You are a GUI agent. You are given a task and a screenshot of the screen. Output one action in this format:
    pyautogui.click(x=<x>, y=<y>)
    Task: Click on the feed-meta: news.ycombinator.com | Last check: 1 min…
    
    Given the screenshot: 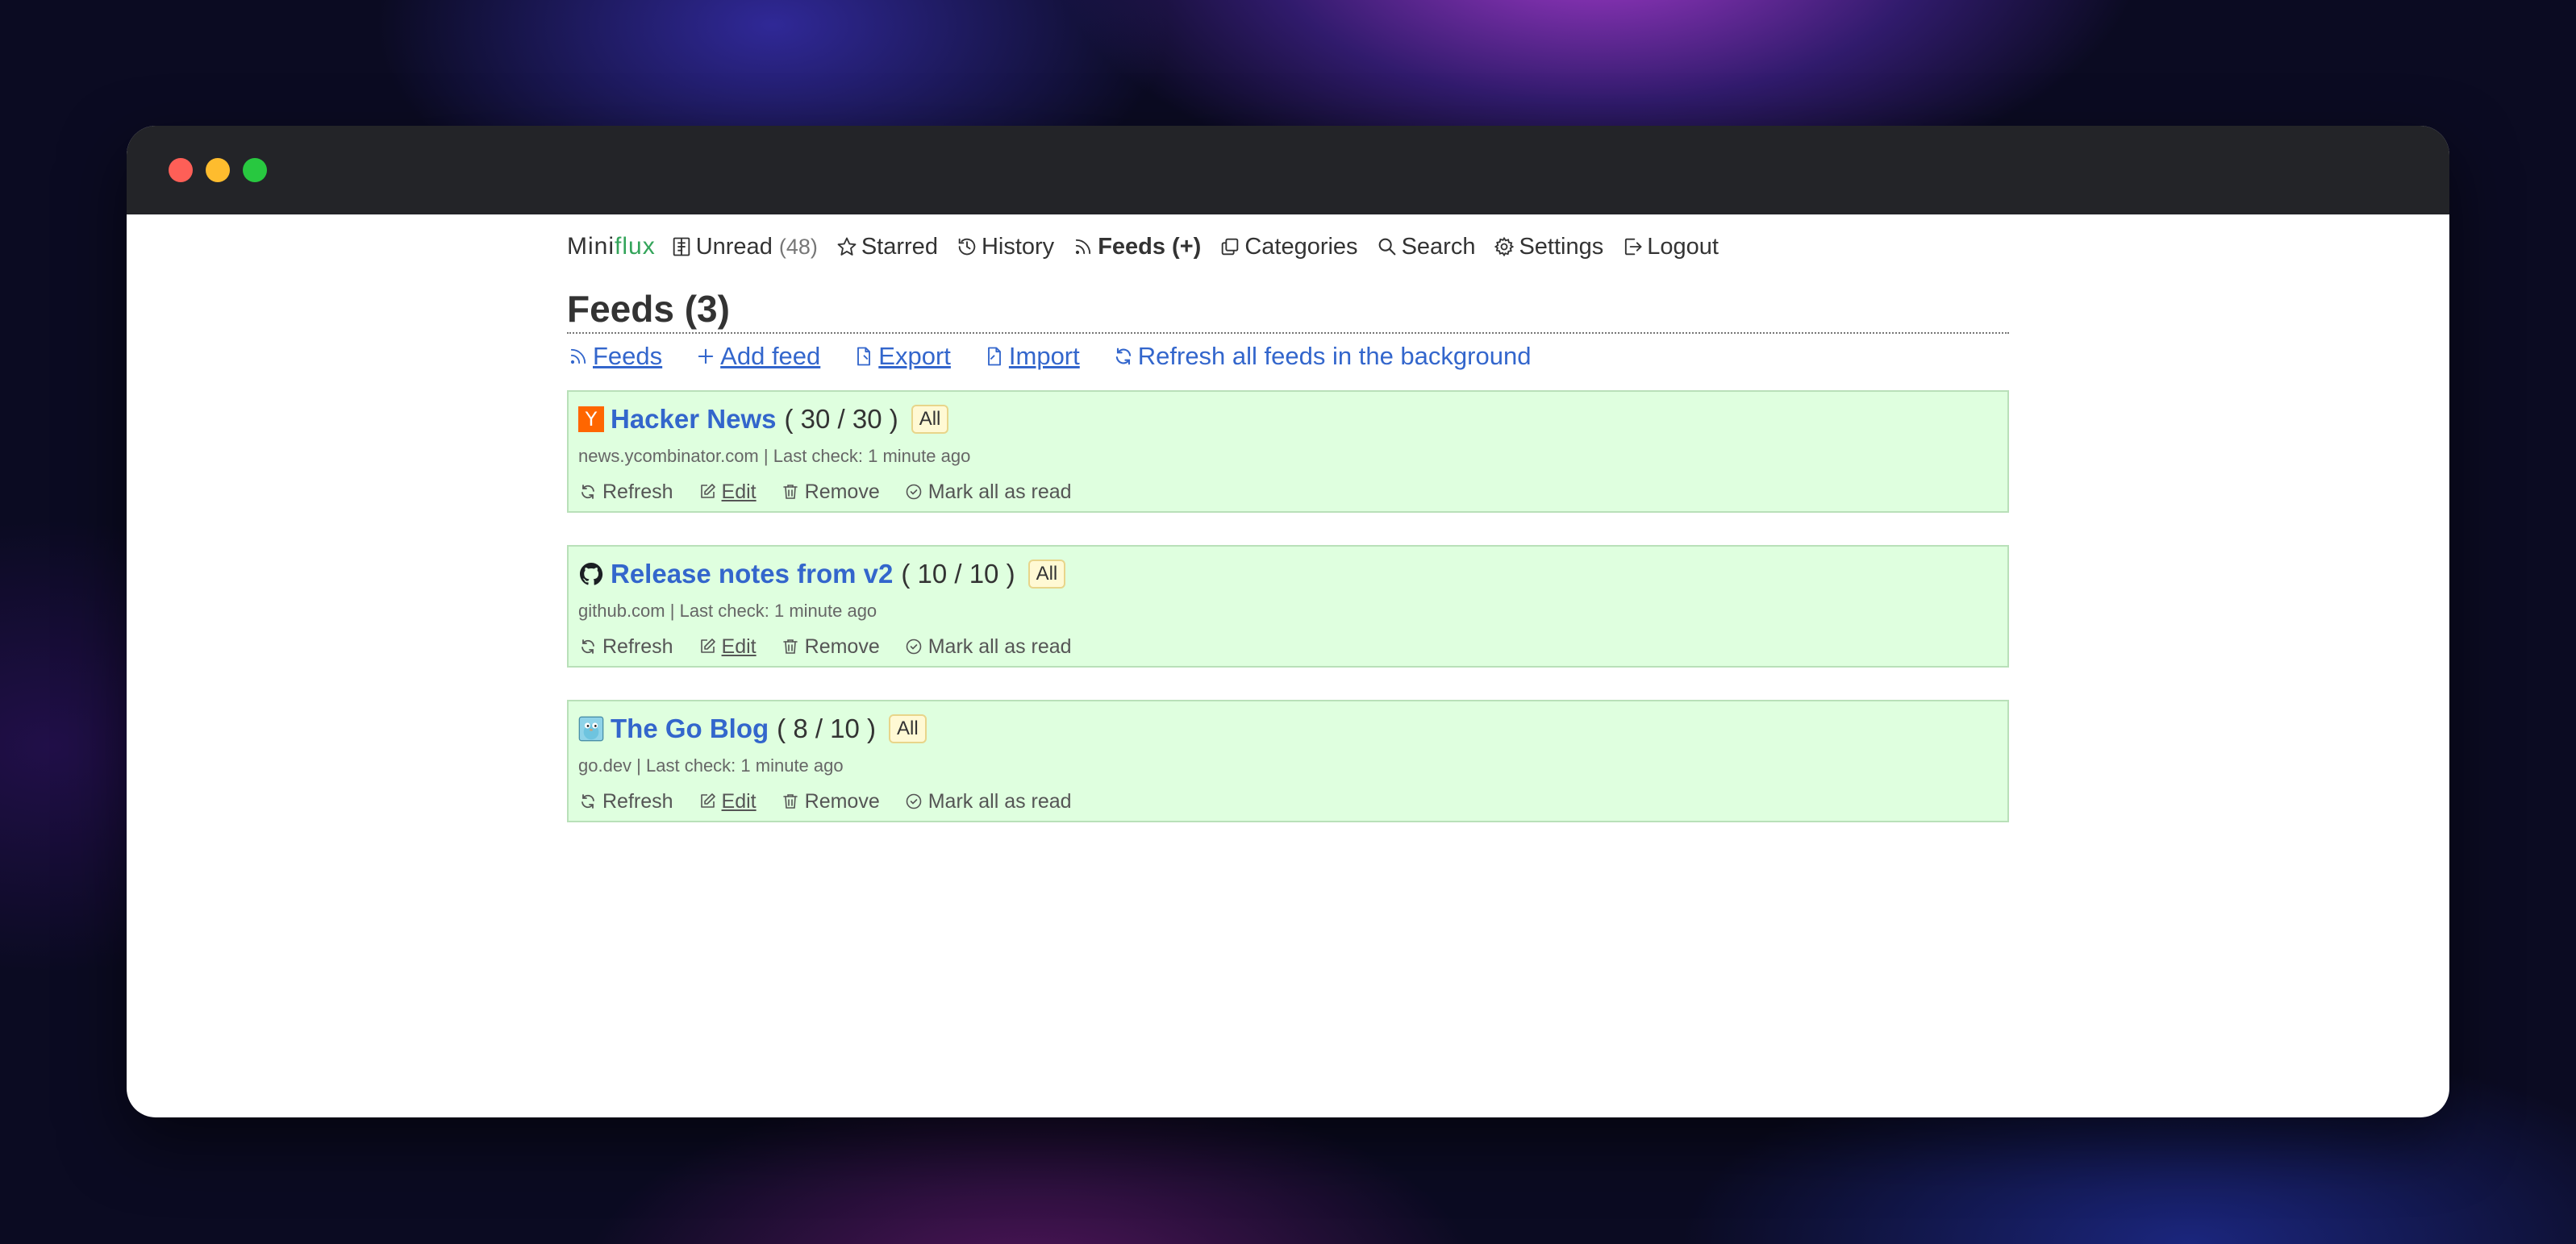 What is the action you would take?
    pyautogui.click(x=774, y=456)
    